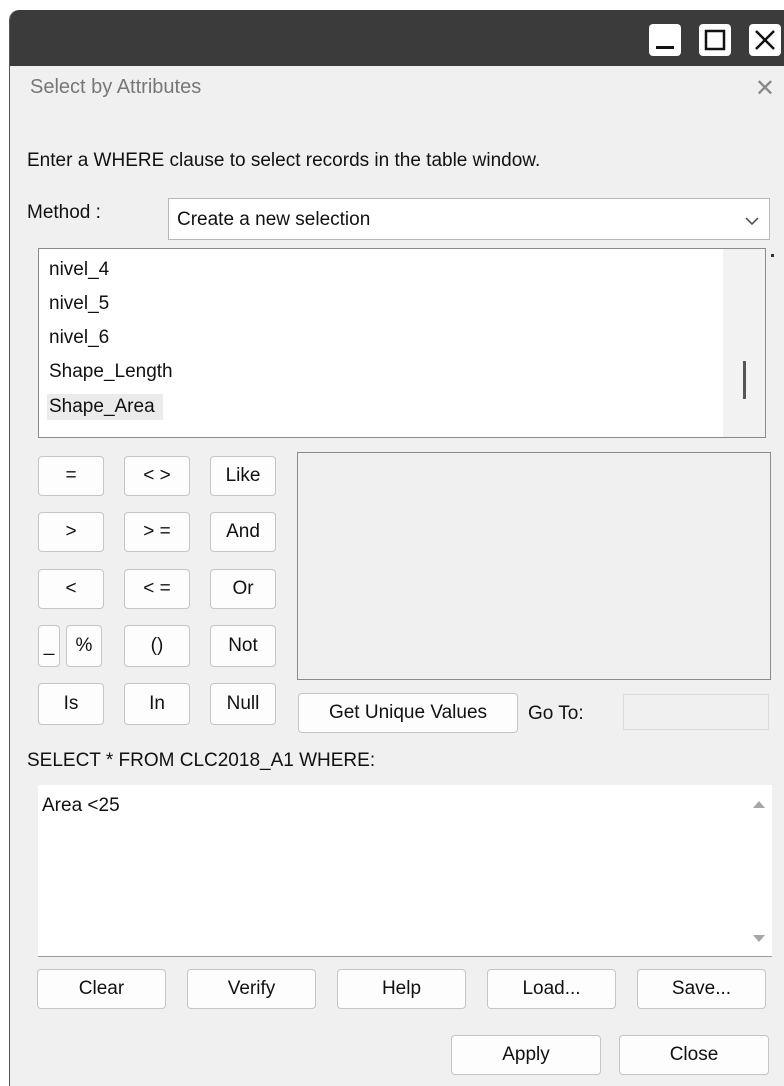  What do you see at coordinates (157, 646) in the screenshot?
I see `parentheses-button: ()` at bounding box center [157, 646].